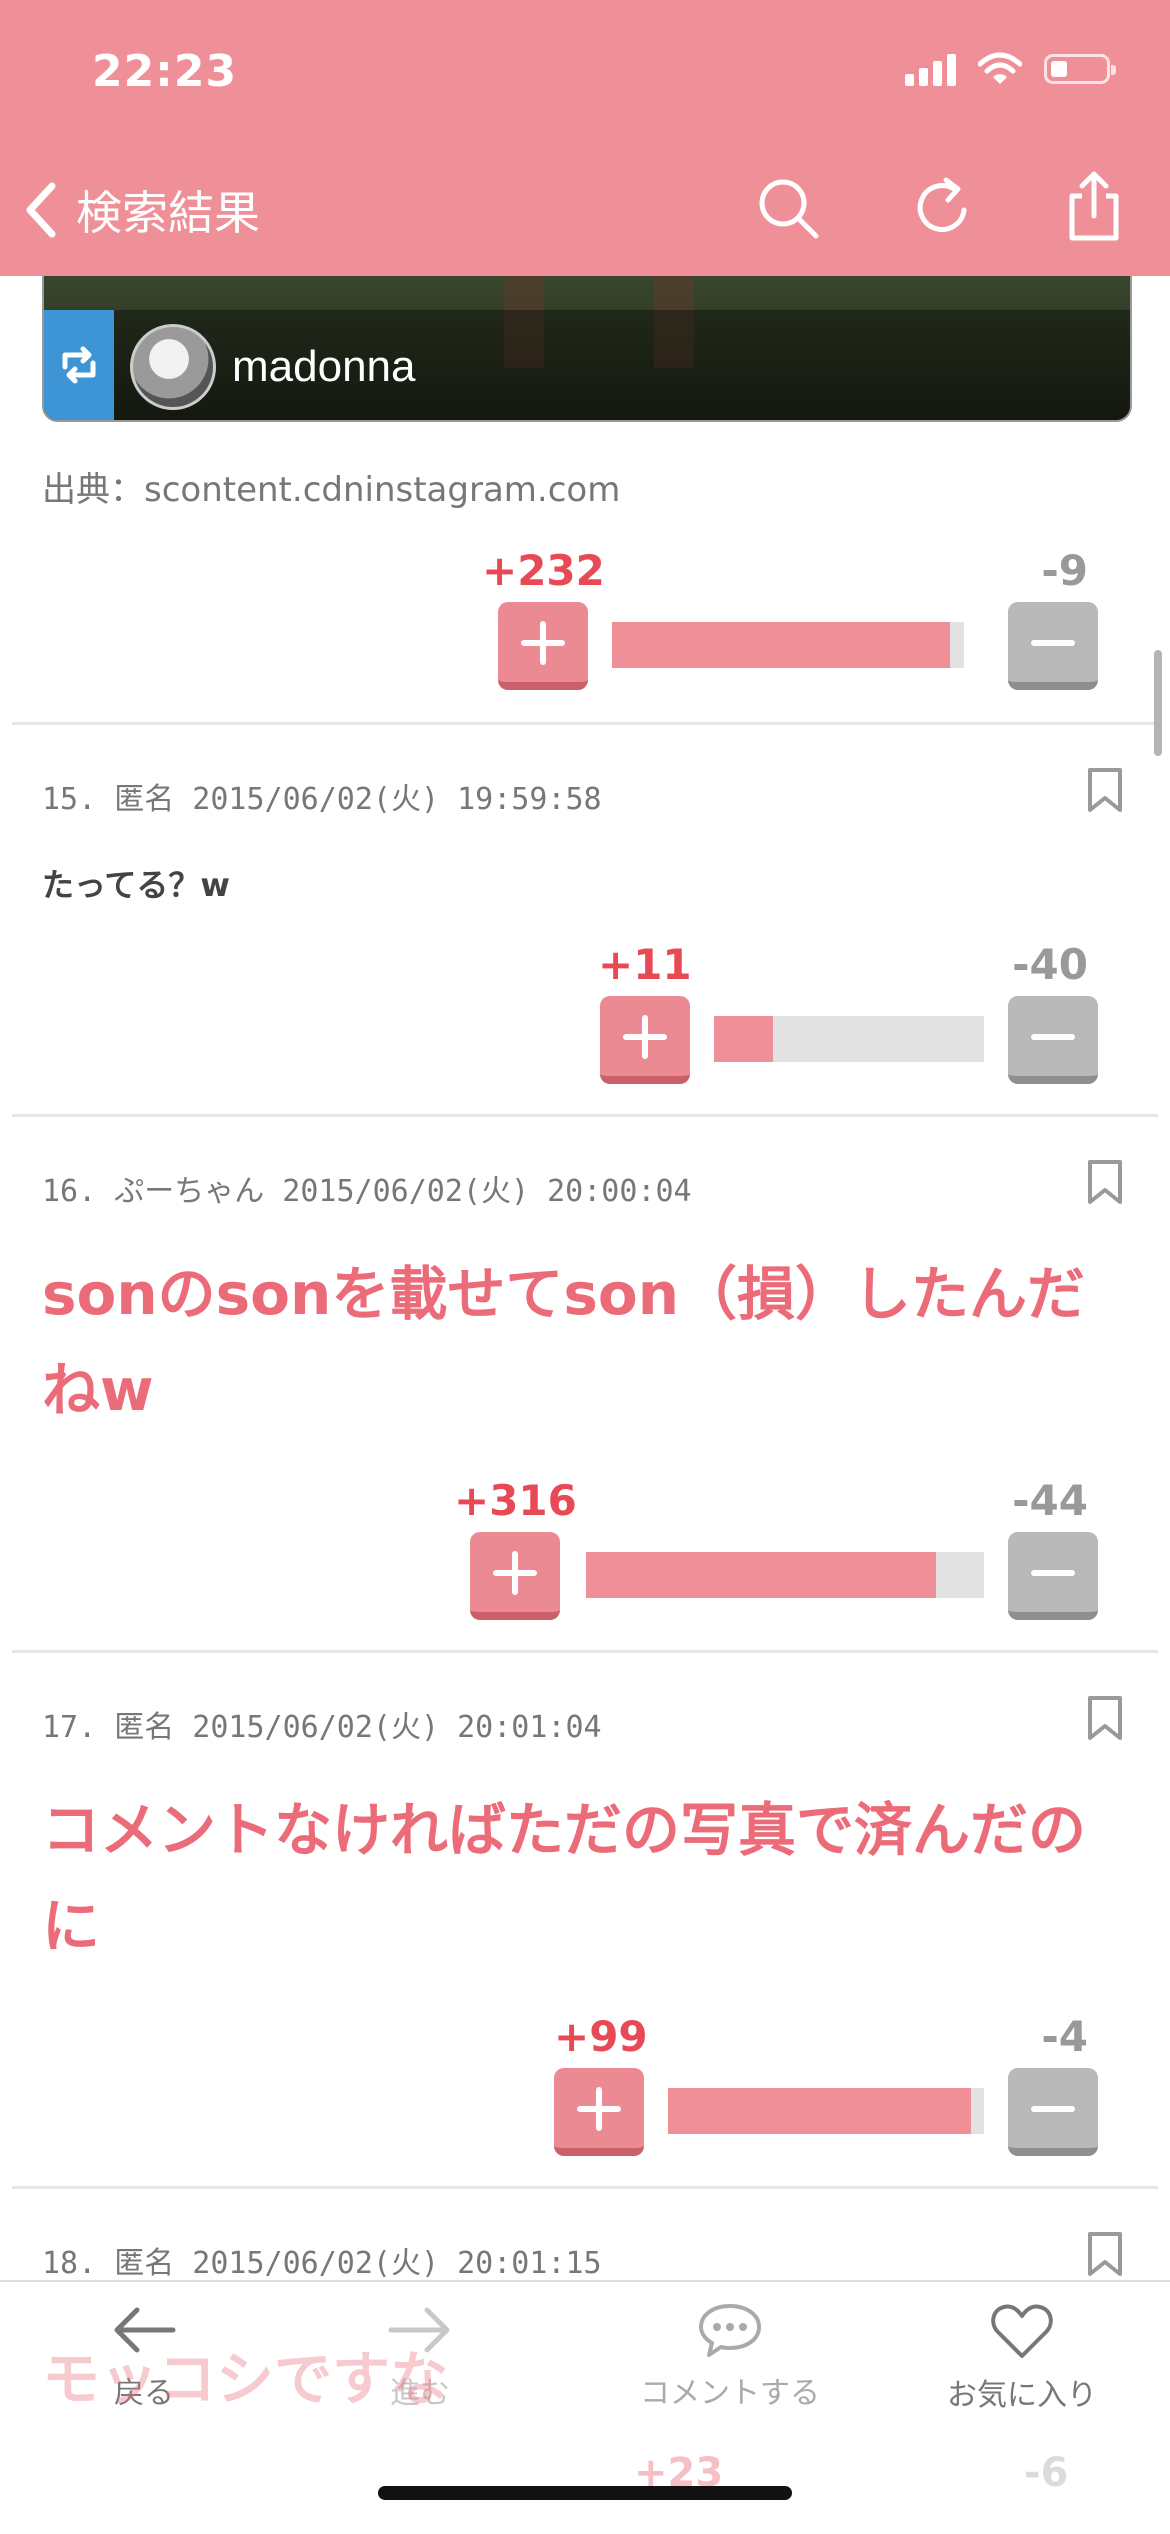 Image resolution: width=1170 pixels, height=2534 pixels. What do you see at coordinates (1080, 69) in the screenshot?
I see `battery-icon` at bounding box center [1080, 69].